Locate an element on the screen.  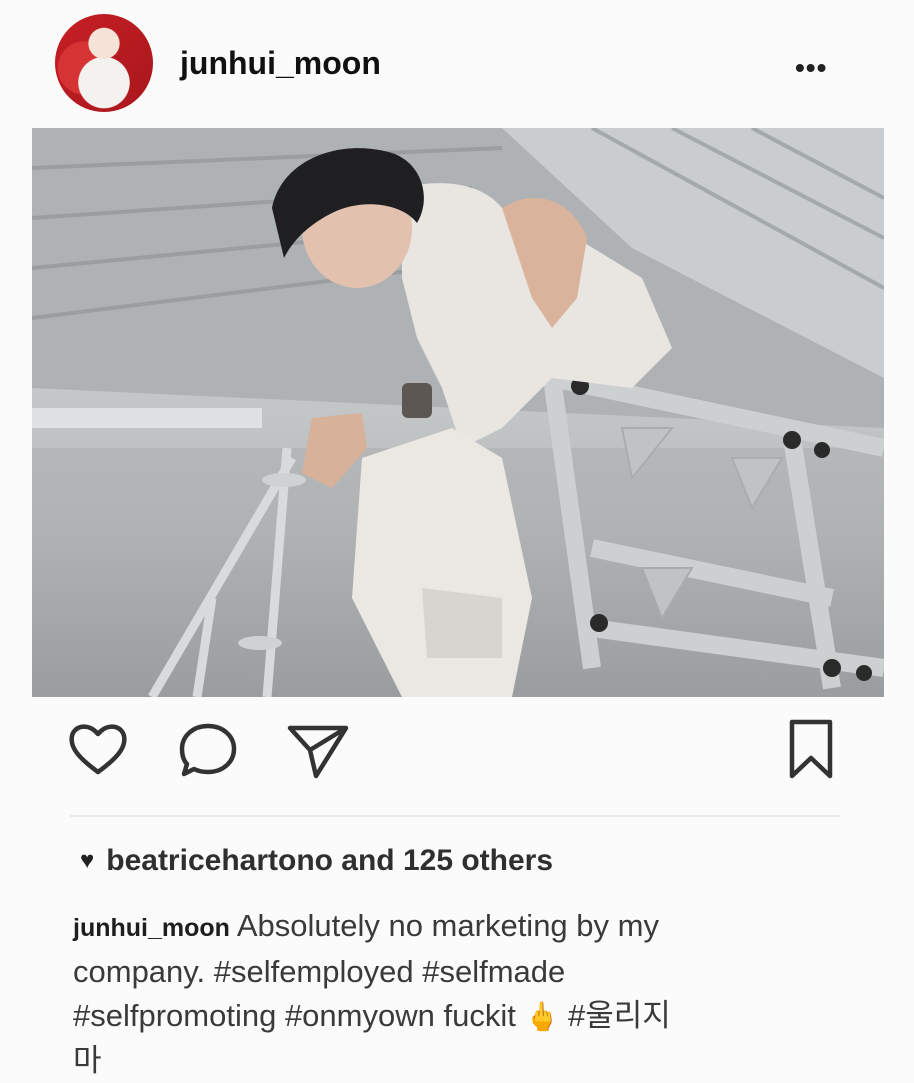
bookmark-icon is located at coordinates (811, 752).